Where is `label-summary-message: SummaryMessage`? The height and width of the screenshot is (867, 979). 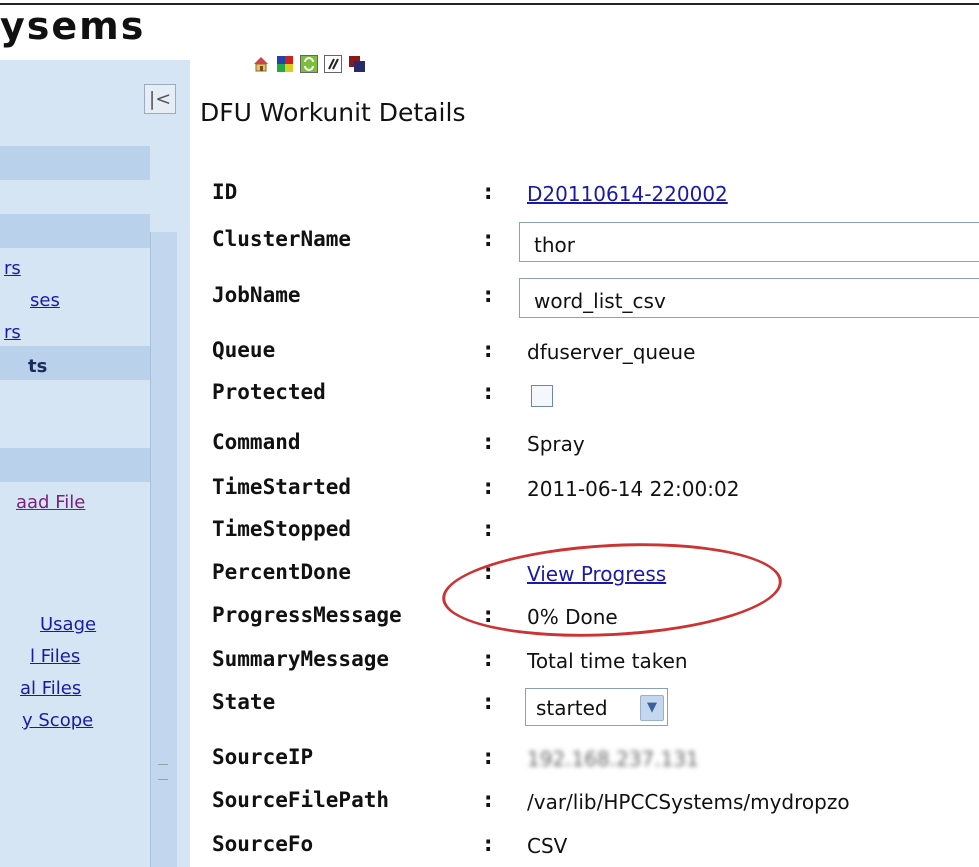
label-summary-message: SummaryMessage is located at coordinates (301, 659).